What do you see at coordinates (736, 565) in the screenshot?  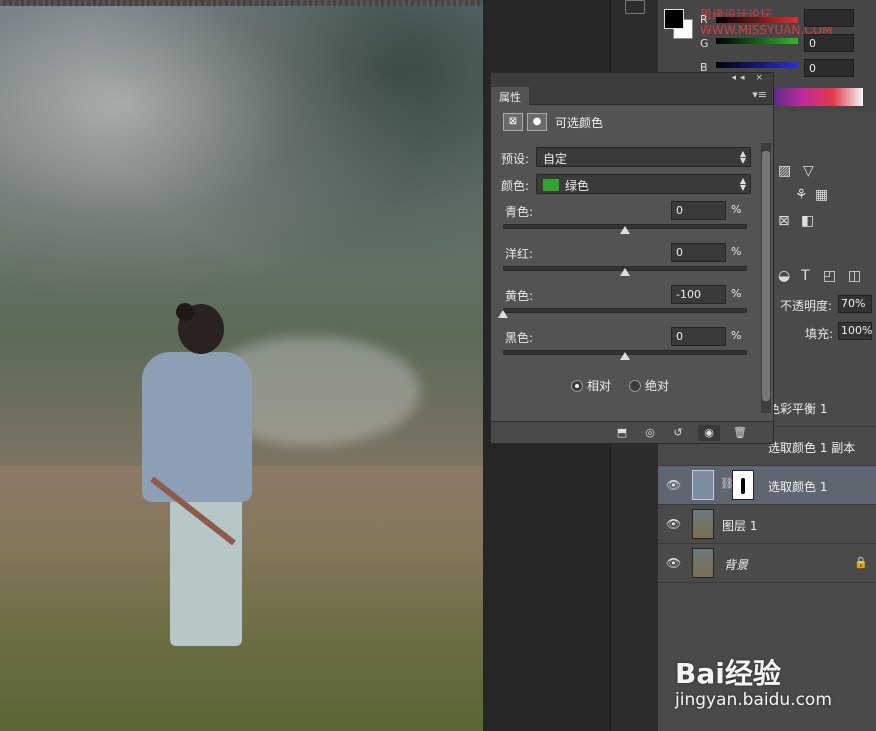 I see `layer-name: 背景` at bounding box center [736, 565].